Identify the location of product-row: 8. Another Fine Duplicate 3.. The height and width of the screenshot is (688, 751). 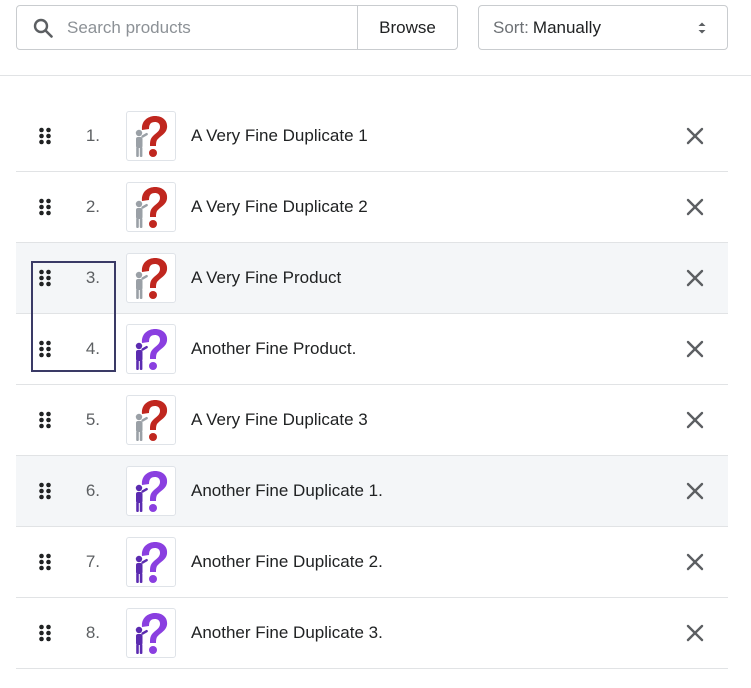
(372, 633).